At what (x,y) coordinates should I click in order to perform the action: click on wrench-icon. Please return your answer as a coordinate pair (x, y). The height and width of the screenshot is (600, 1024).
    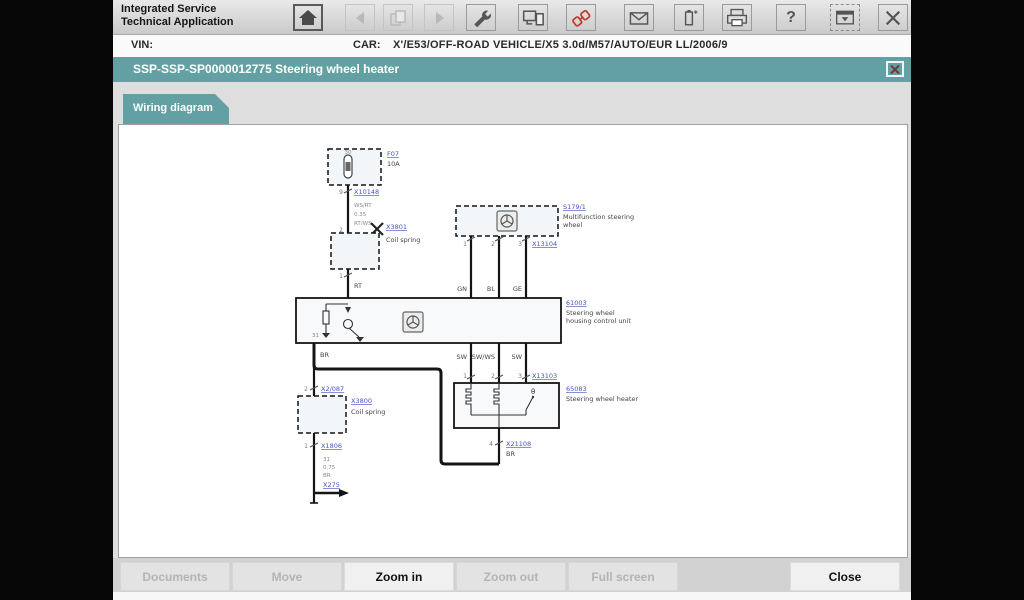
    Looking at the image, I should click on (482, 18).